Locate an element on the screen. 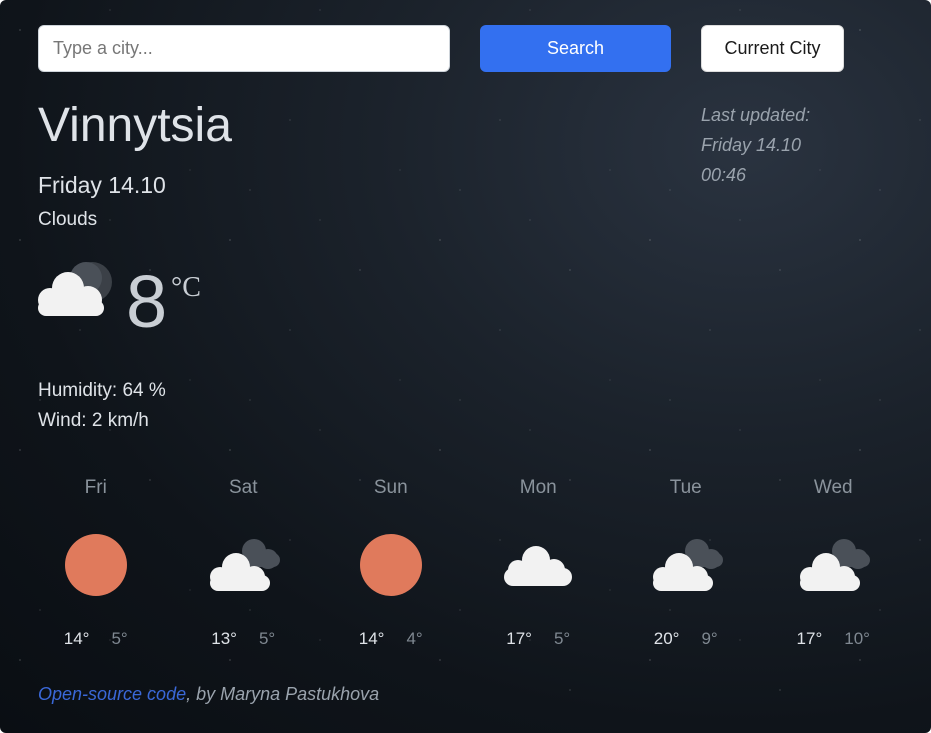  forecast-day-name: Sat is located at coordinates (243, 487).